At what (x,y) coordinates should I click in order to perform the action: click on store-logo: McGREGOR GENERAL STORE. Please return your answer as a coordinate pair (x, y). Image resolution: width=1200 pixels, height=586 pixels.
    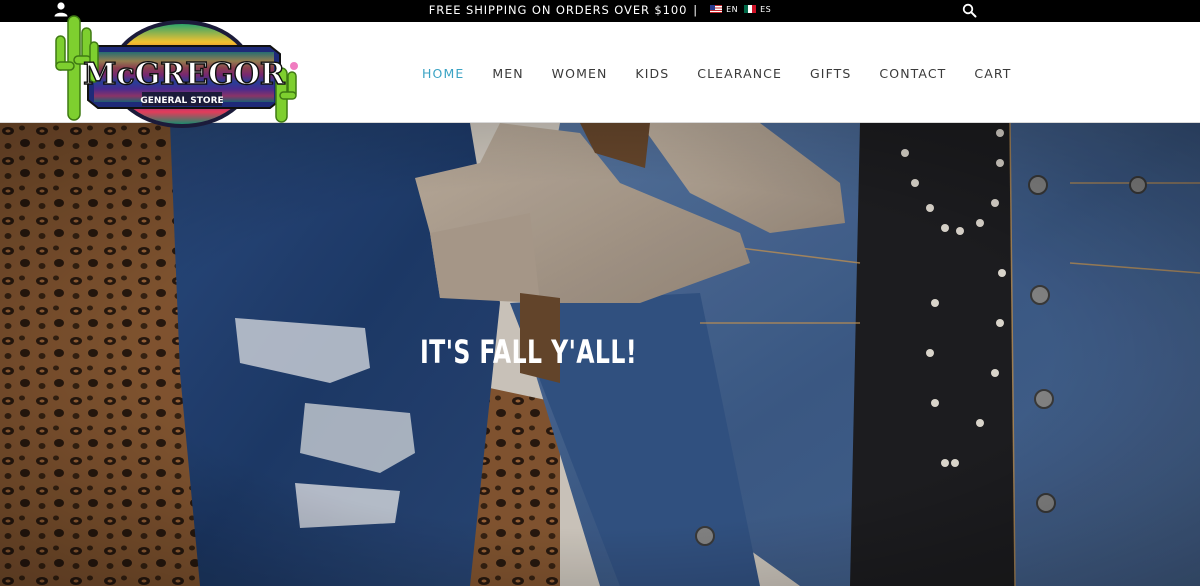
    Looking at the image, I should click on (180, 70).